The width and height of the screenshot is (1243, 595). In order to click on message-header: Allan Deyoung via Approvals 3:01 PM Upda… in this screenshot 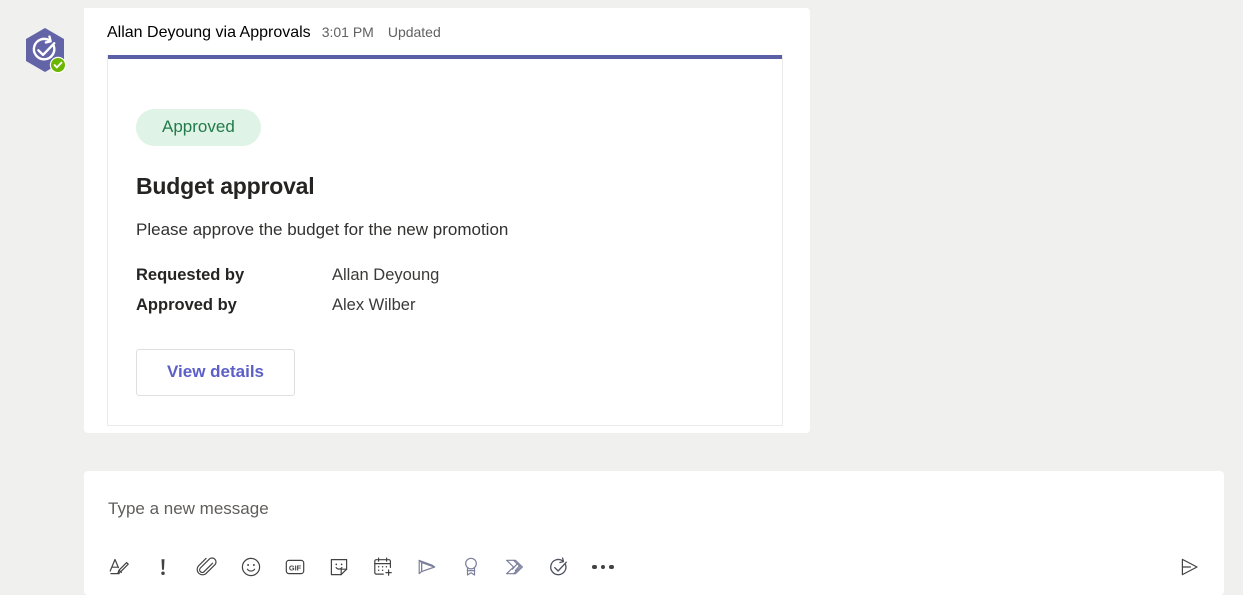, I will do `click(274, 33)`.